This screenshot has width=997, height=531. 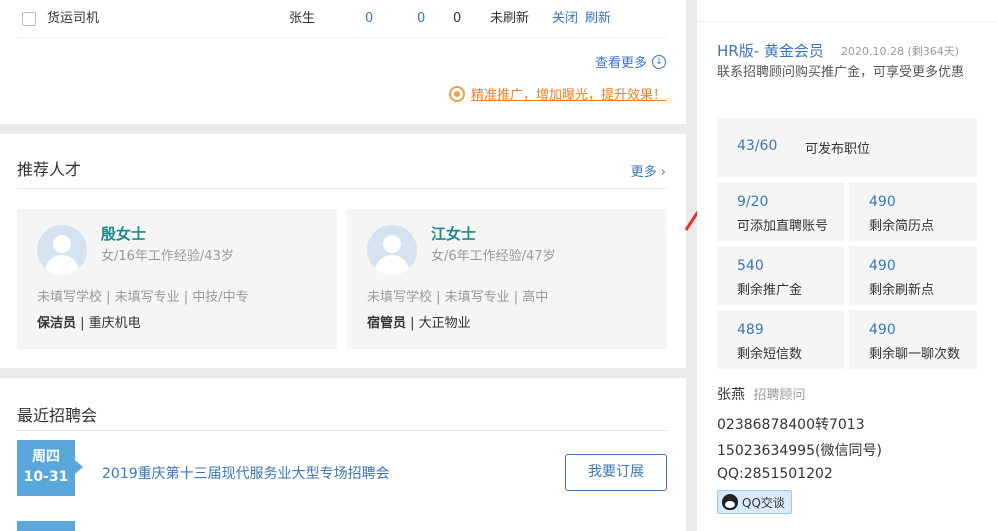 I want to click on promo-link: 精准推广，增加曝光，提升效果！, so click(x=557, y=93).